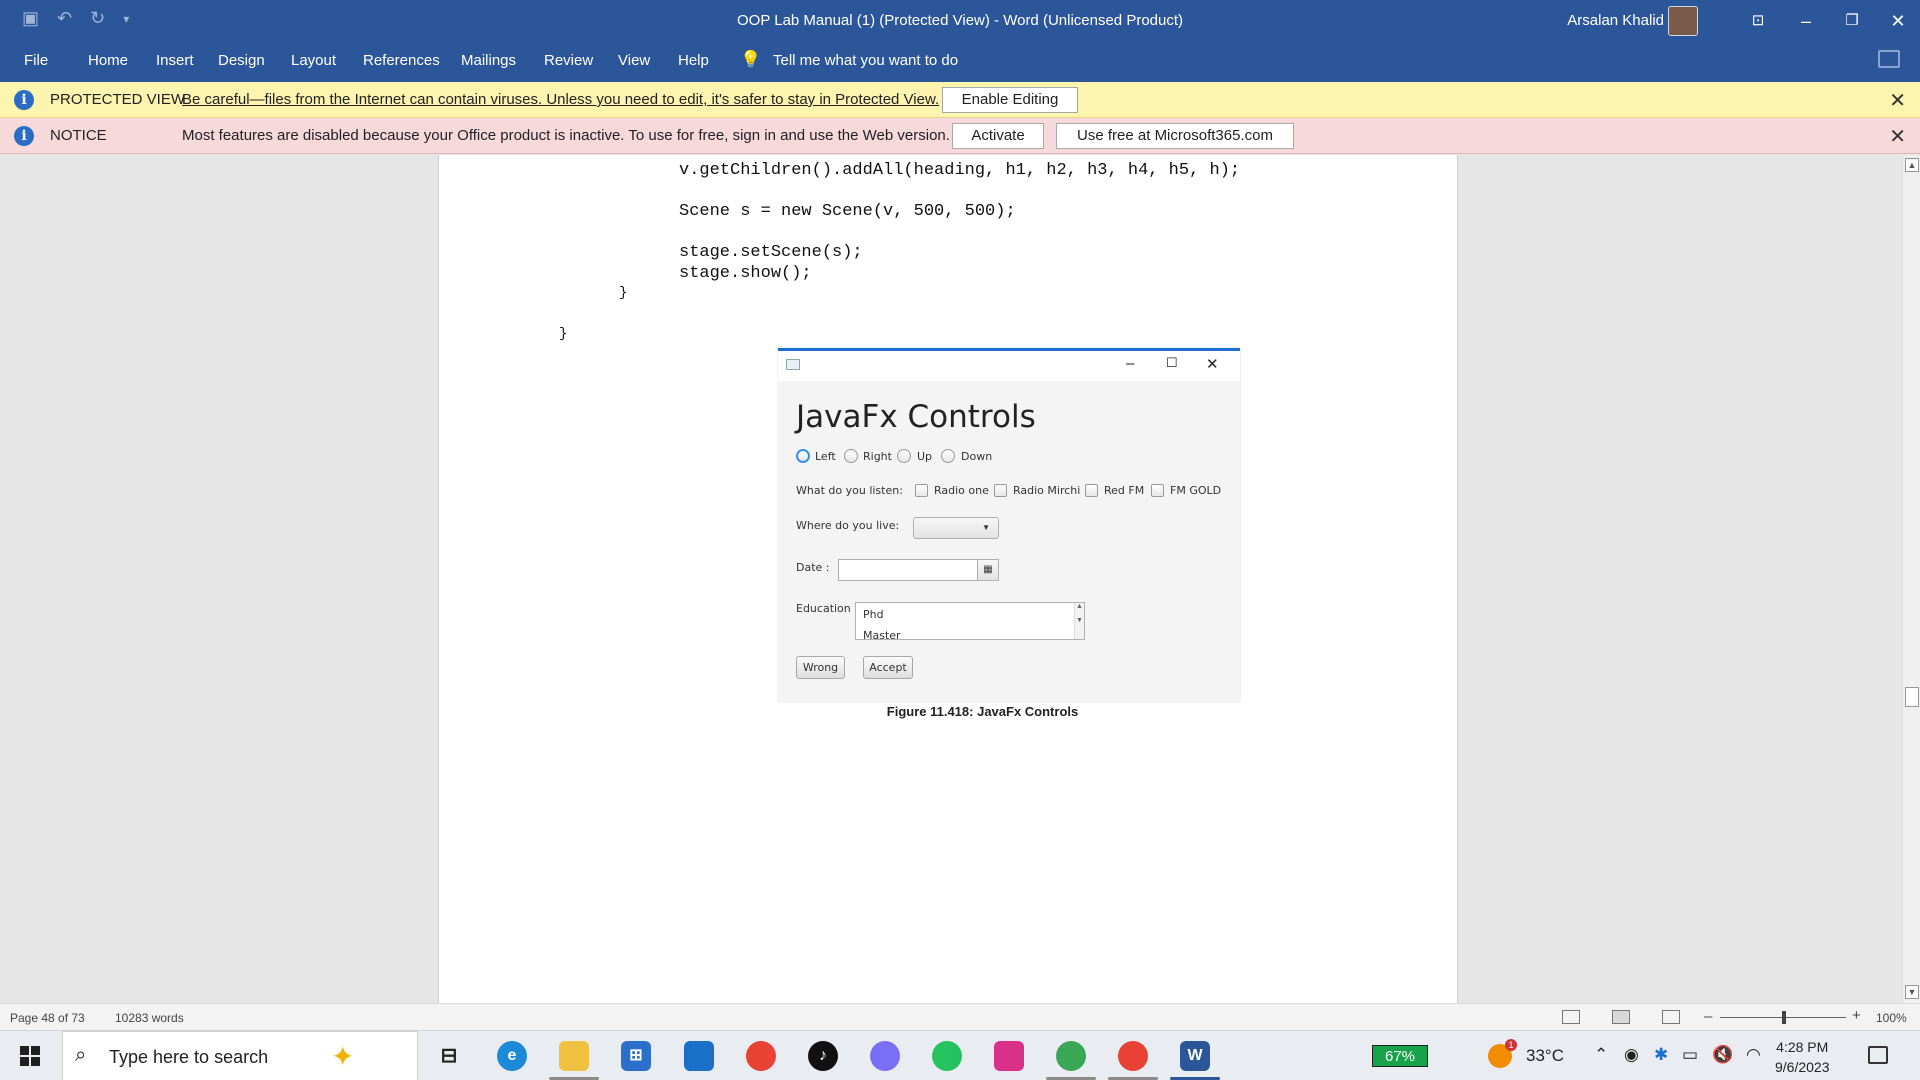 The height and width of the screenshot is (1080, 1920). Describe the element at coordinates (1708, 1016) in the screenshot. I see `zoom-out-icon: –` at that location.